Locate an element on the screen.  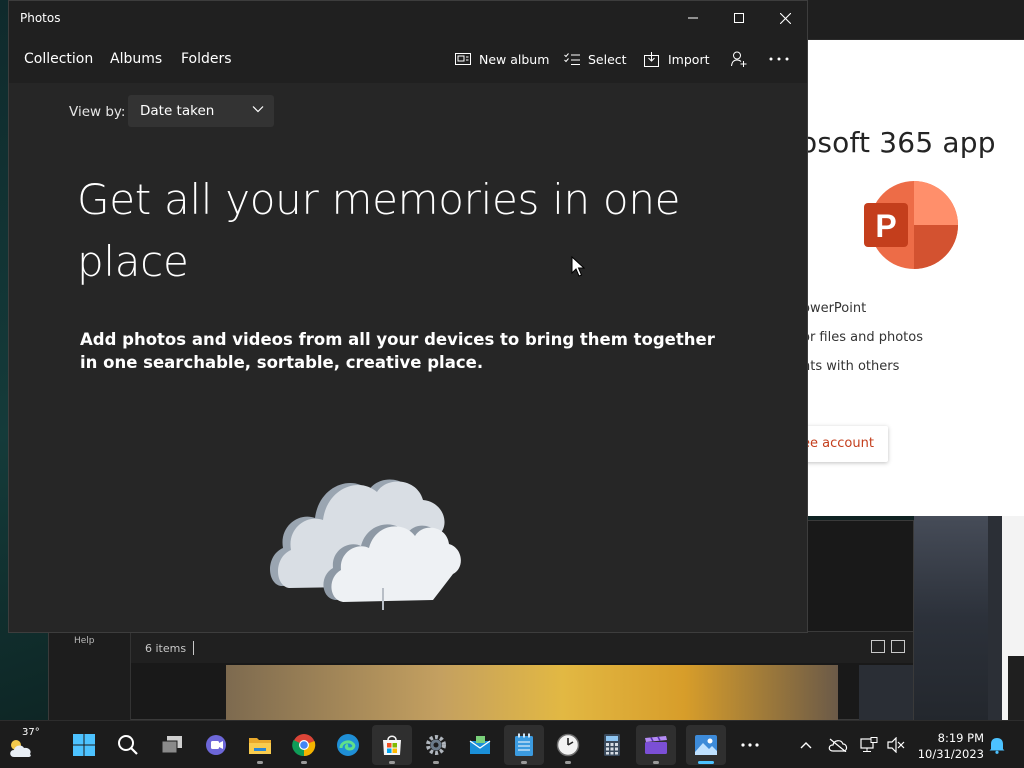
more-apps-icon is located at coordinates (750, 745).